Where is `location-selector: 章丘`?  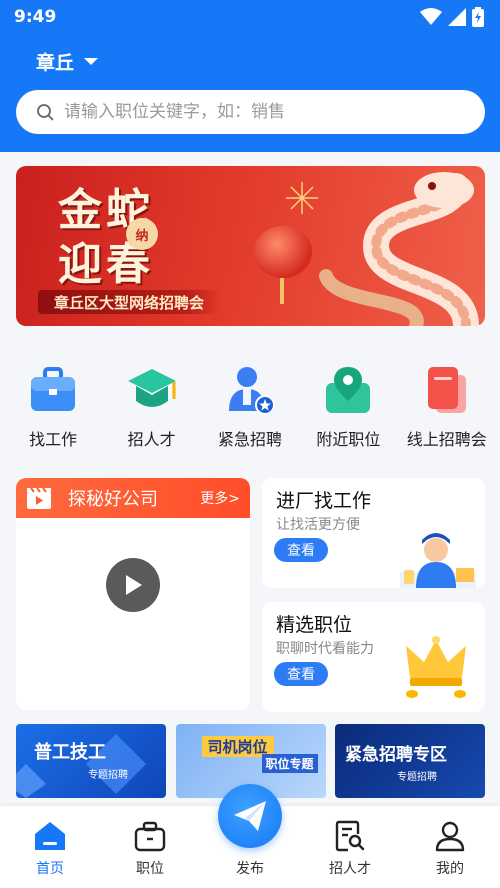 location-selector: 章丘 is located at coordinates (67, 61).